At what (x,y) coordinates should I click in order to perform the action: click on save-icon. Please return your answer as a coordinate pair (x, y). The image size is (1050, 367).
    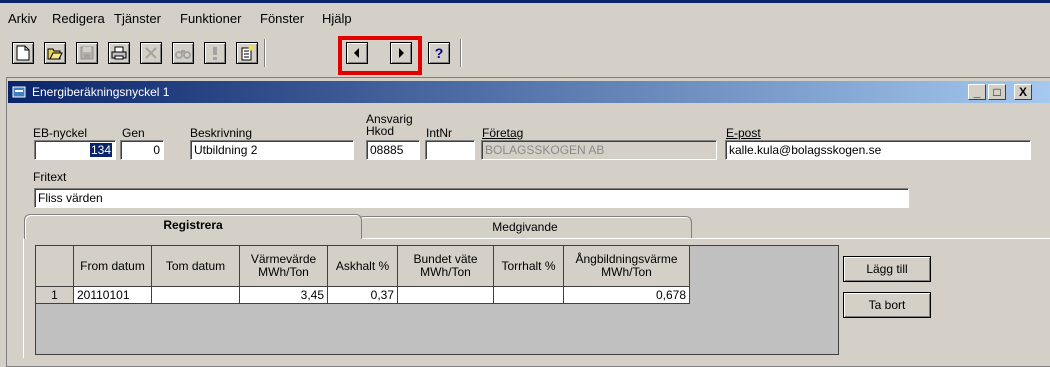
    Looking at the image, I should click on (87, 53).